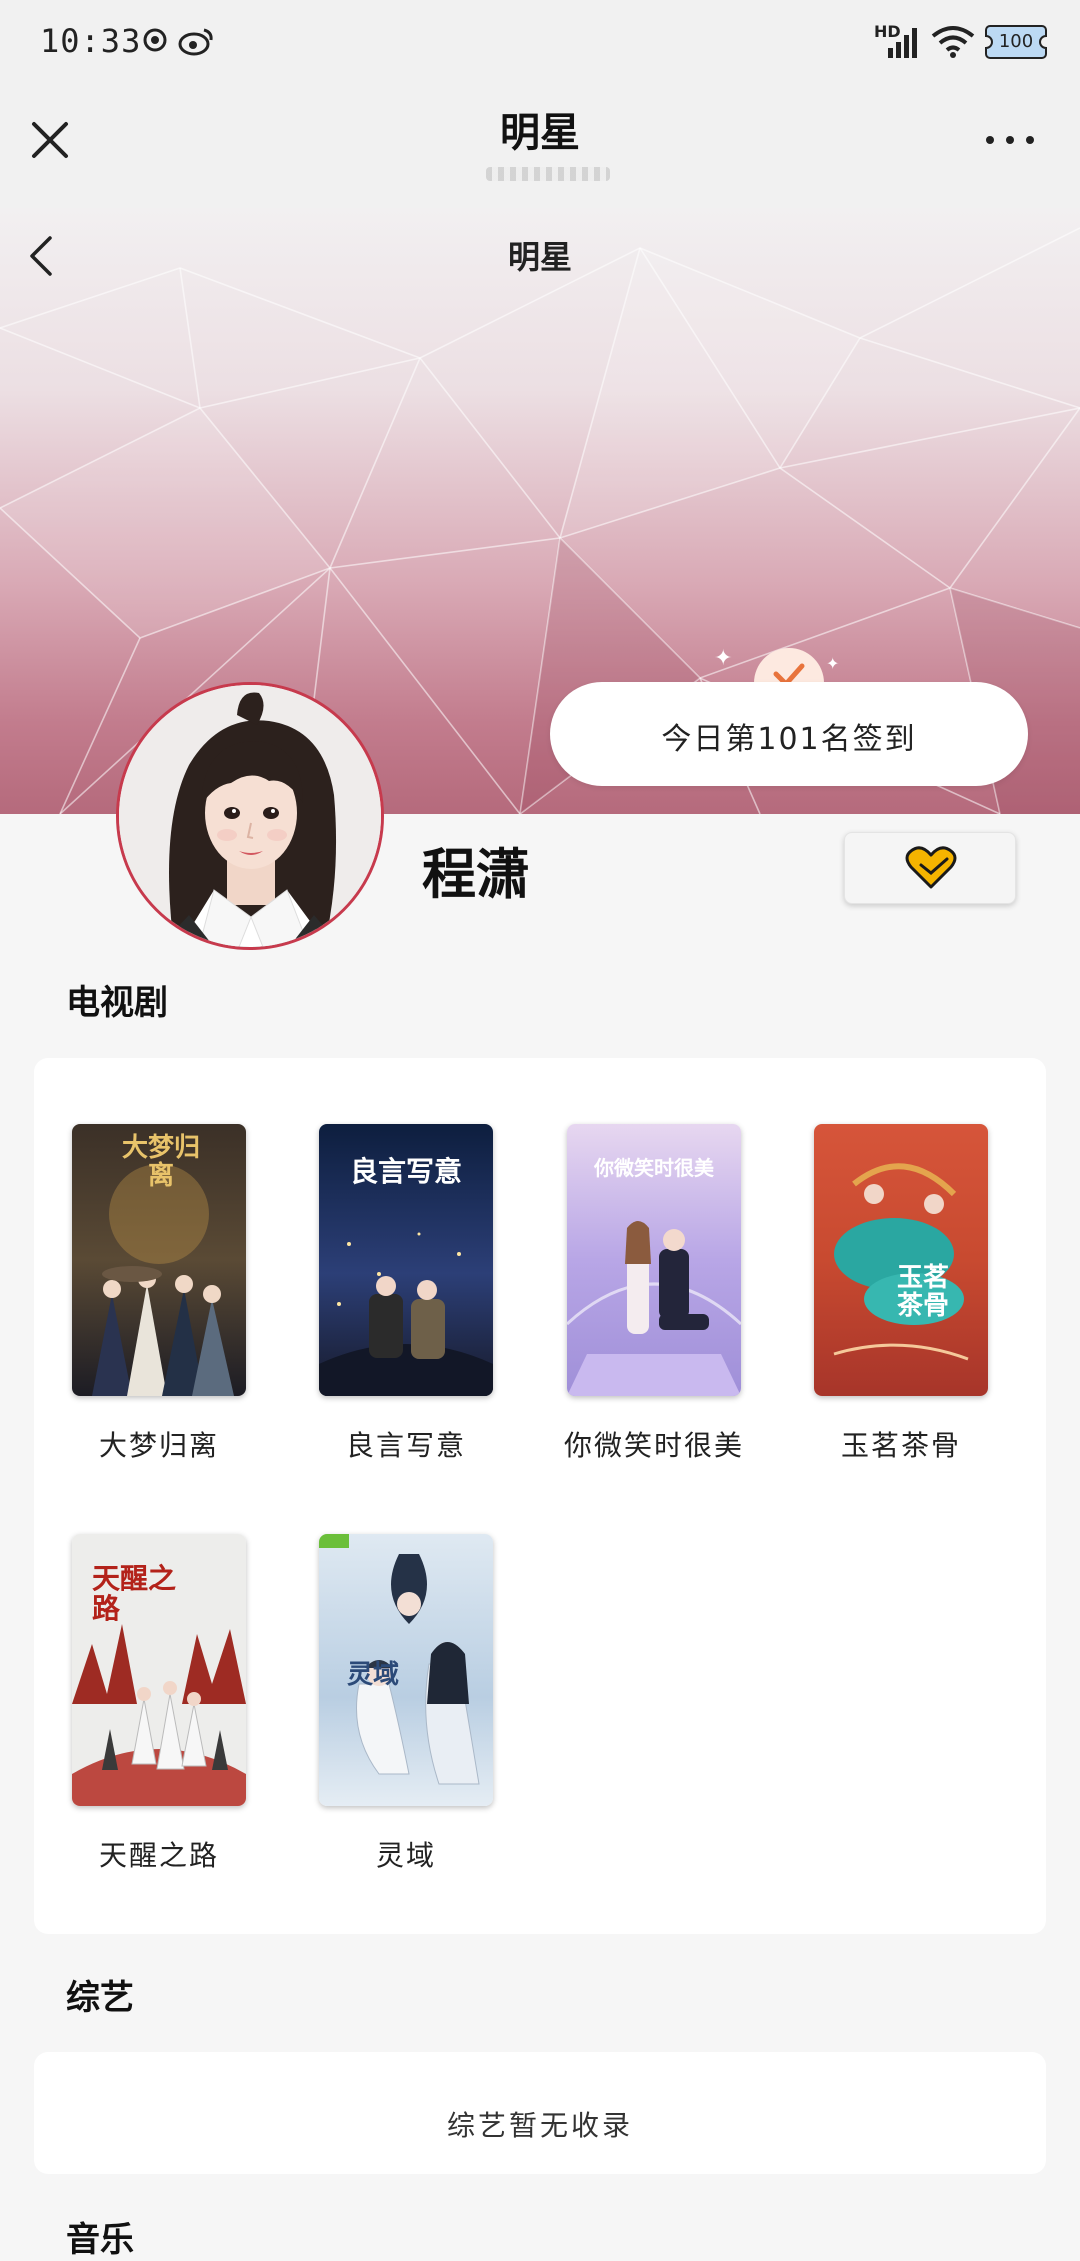  What do you see at coordinates (159, 1444) in the screenshot?
I see `drama-title: 大梦归离` at bounding box center [159, 1444].